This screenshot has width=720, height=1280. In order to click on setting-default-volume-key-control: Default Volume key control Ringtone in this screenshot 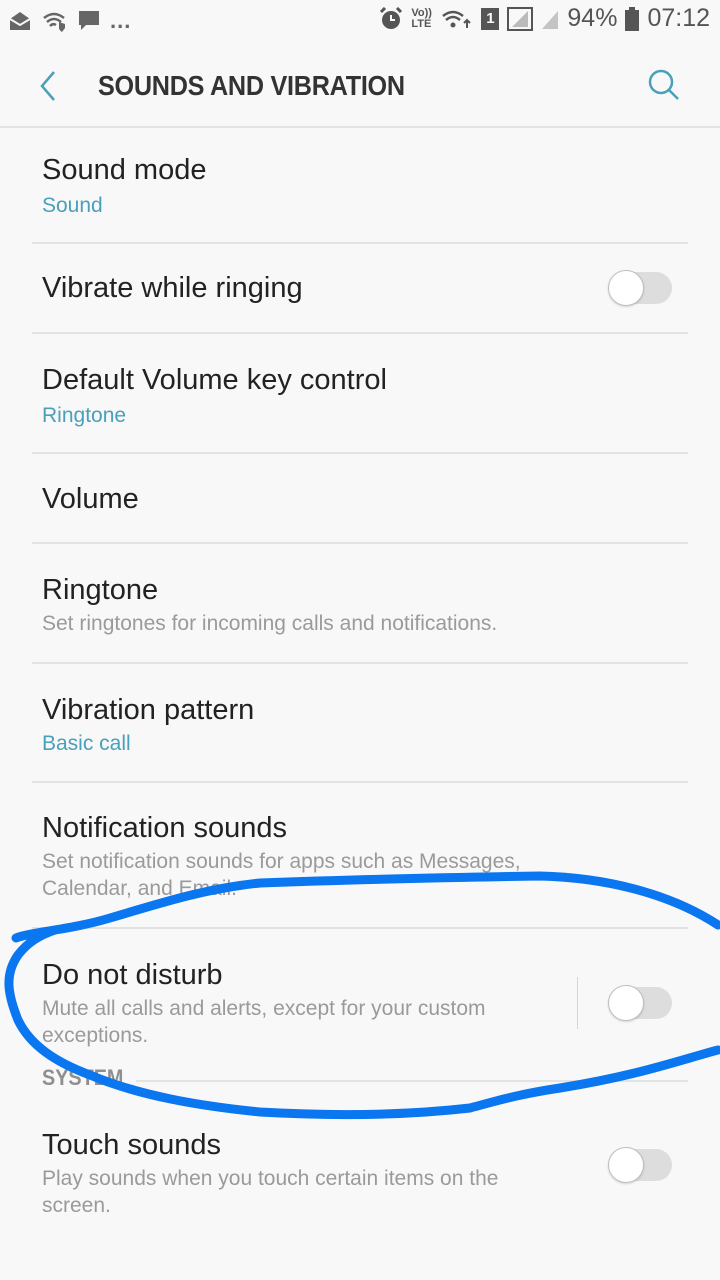, I will do `click(360, 394)`.